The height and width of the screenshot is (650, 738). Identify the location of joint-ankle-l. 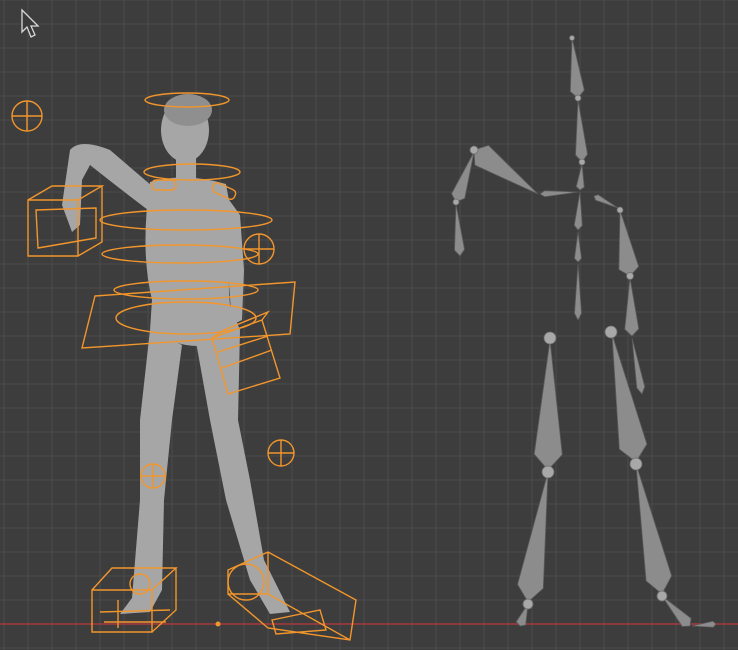
(662, 596).